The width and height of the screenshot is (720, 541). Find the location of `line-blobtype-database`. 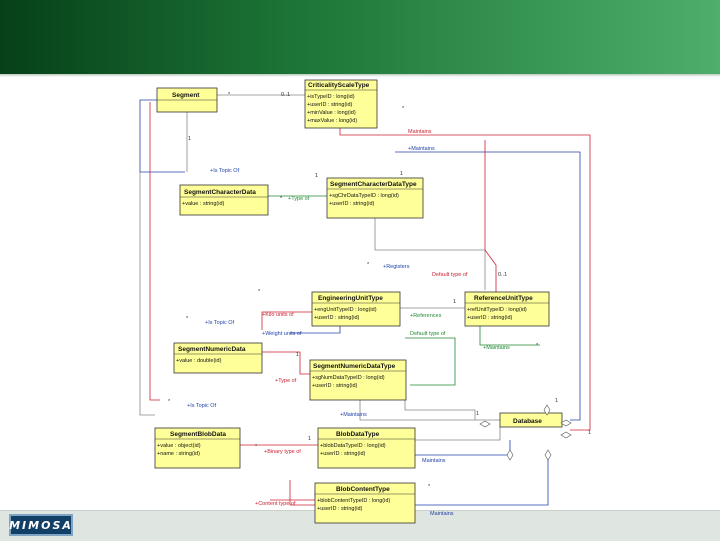

line-blobtype-database is located at coordinates (458, 434).